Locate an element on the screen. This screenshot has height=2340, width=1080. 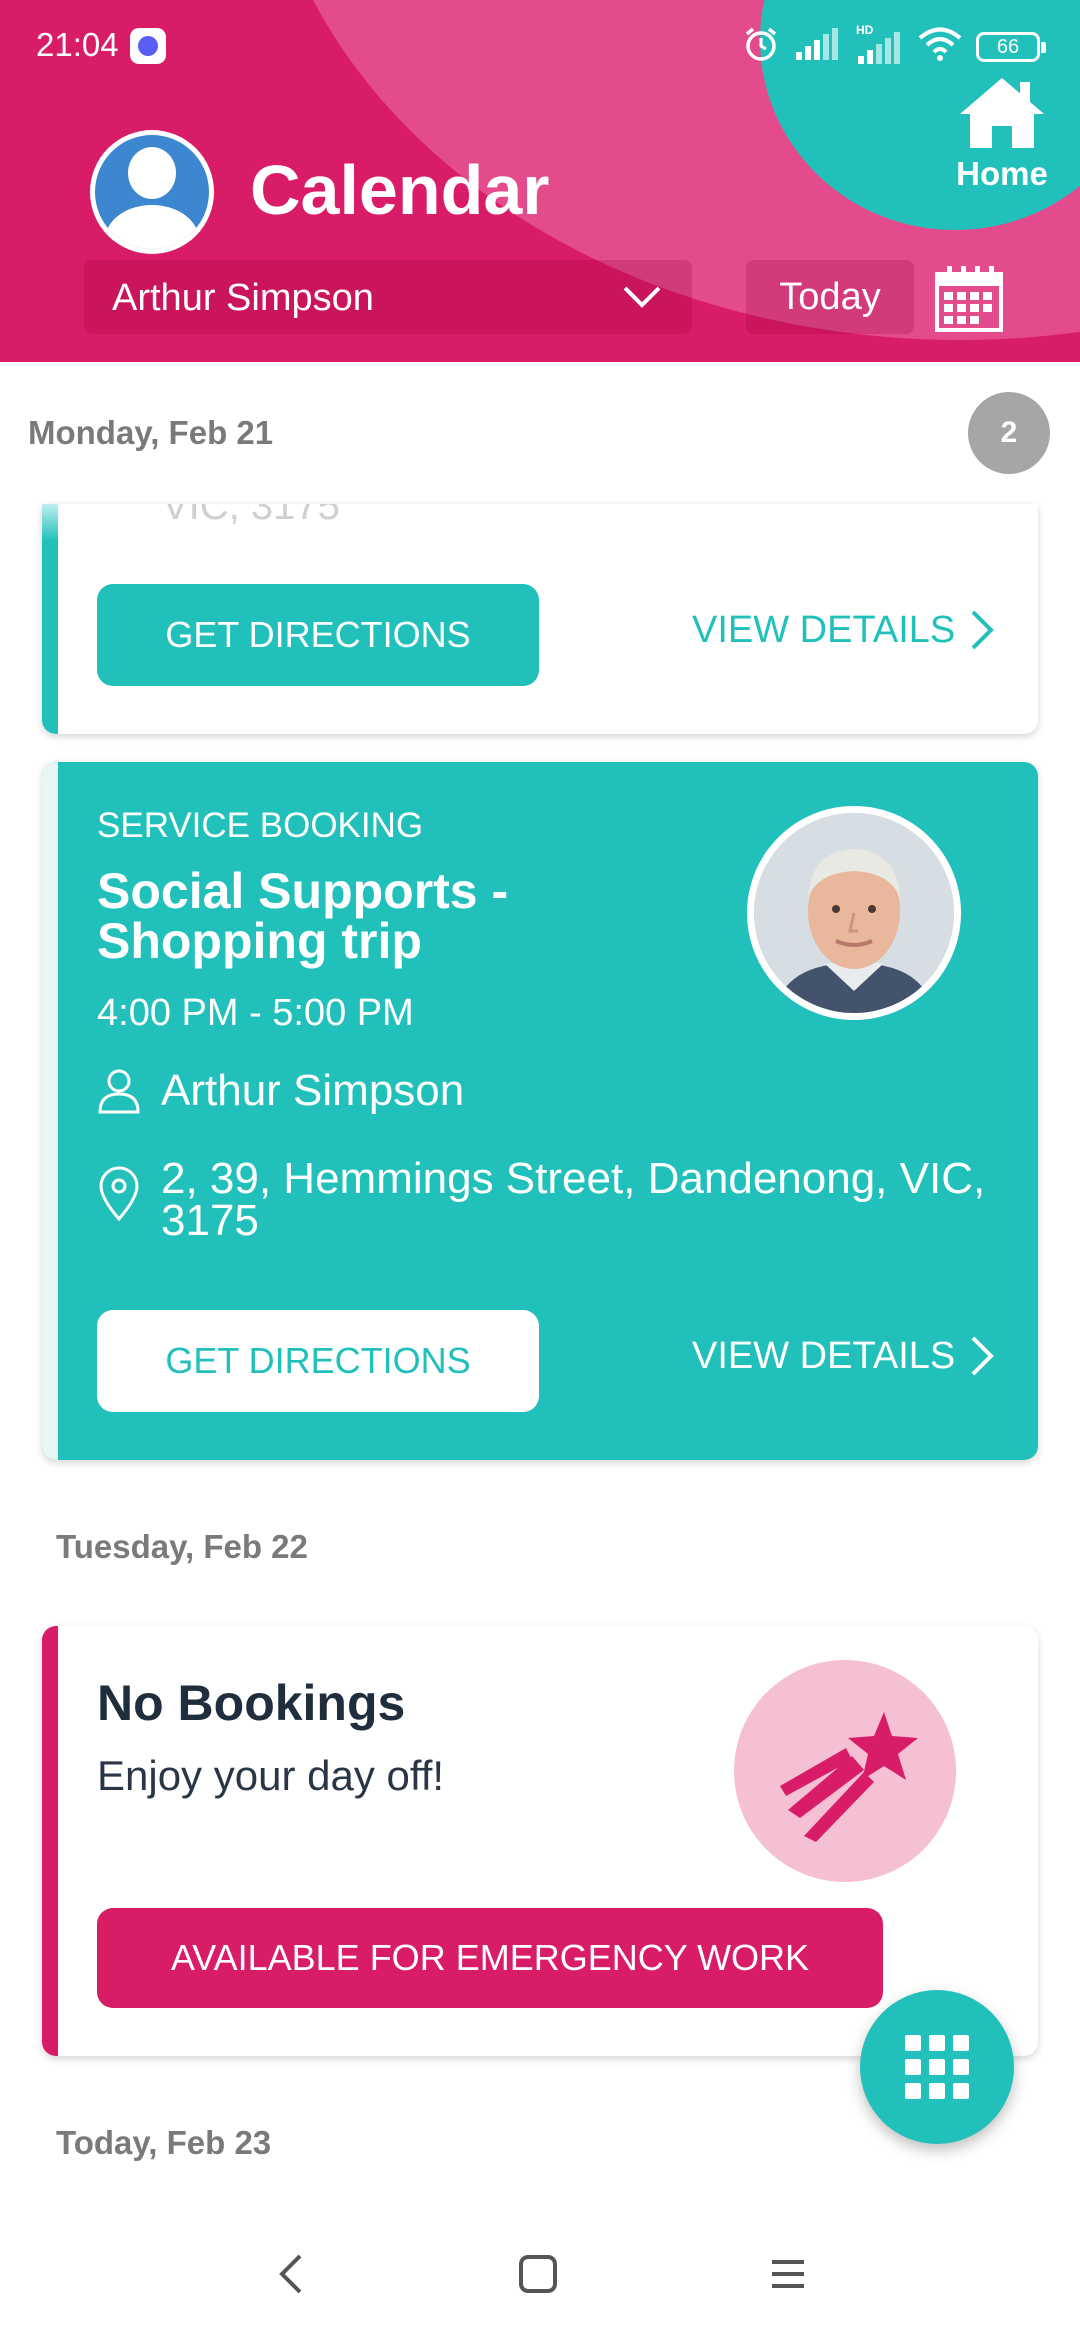
system-nav-bar is located at coordinates (540, 2275).